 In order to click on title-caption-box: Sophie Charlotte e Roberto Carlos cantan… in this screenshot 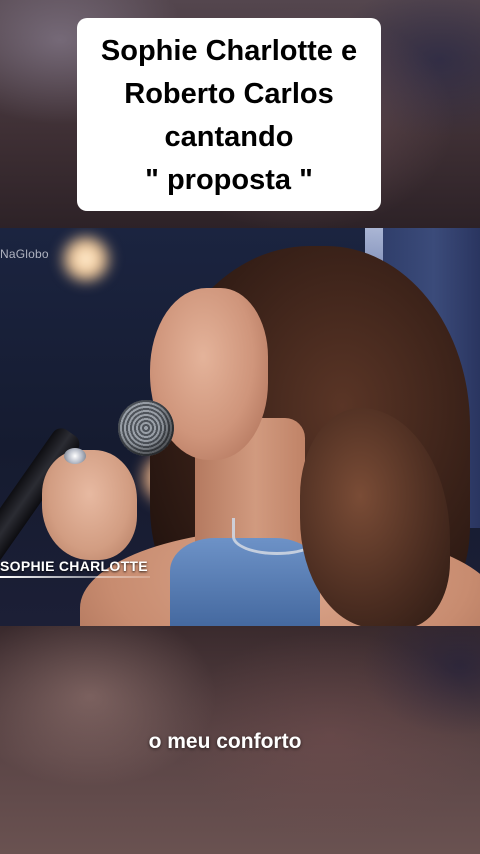, I will do `click(229, 114)`.